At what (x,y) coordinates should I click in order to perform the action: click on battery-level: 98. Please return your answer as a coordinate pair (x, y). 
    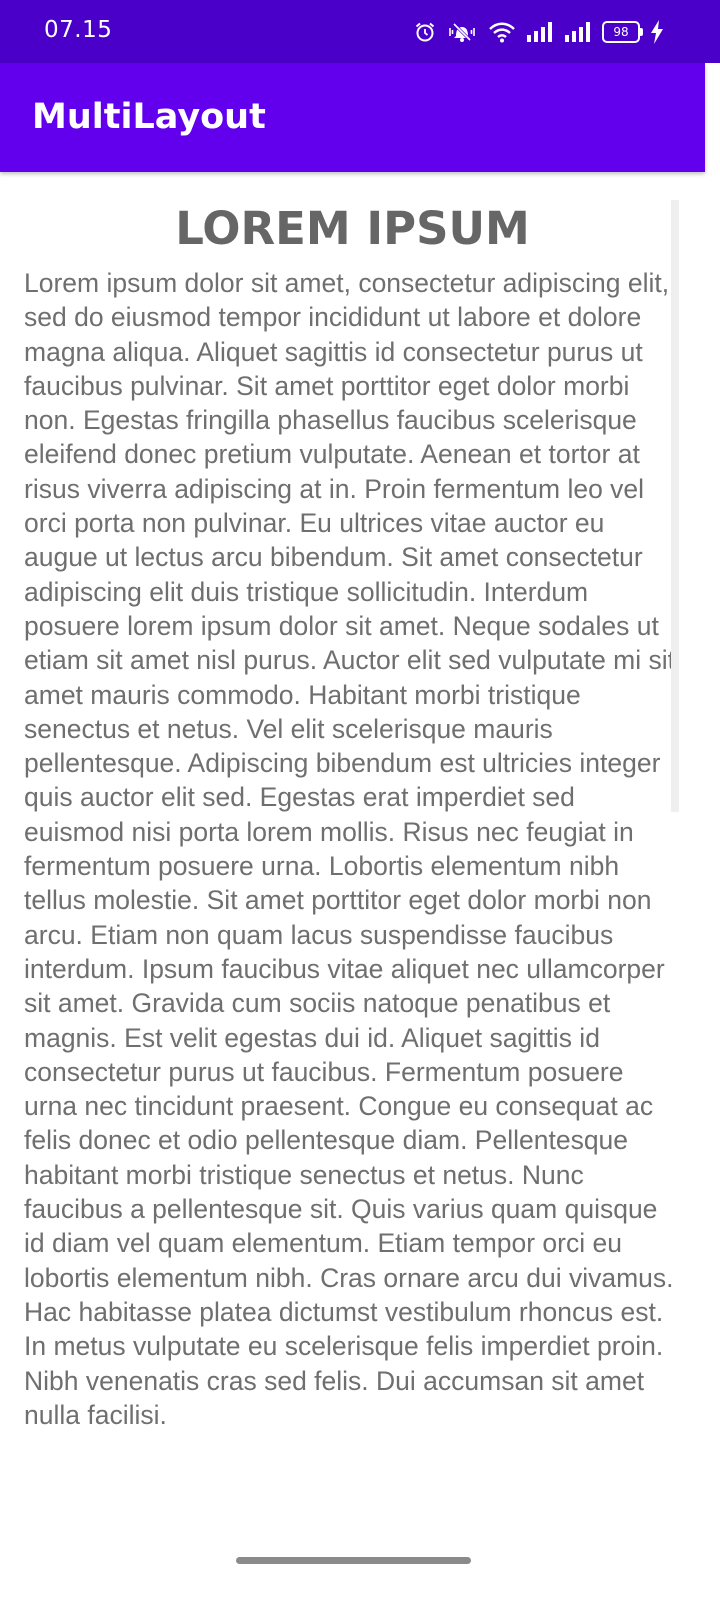
    Looking at the image, I should click on (621, 32).